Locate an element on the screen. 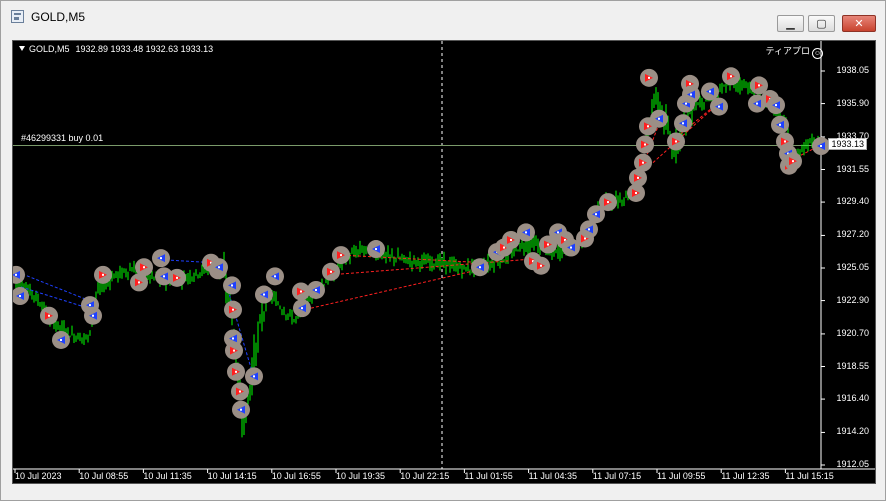  time-axis-label: 10 Jul 16:55 is located at coordinates (296, 476).